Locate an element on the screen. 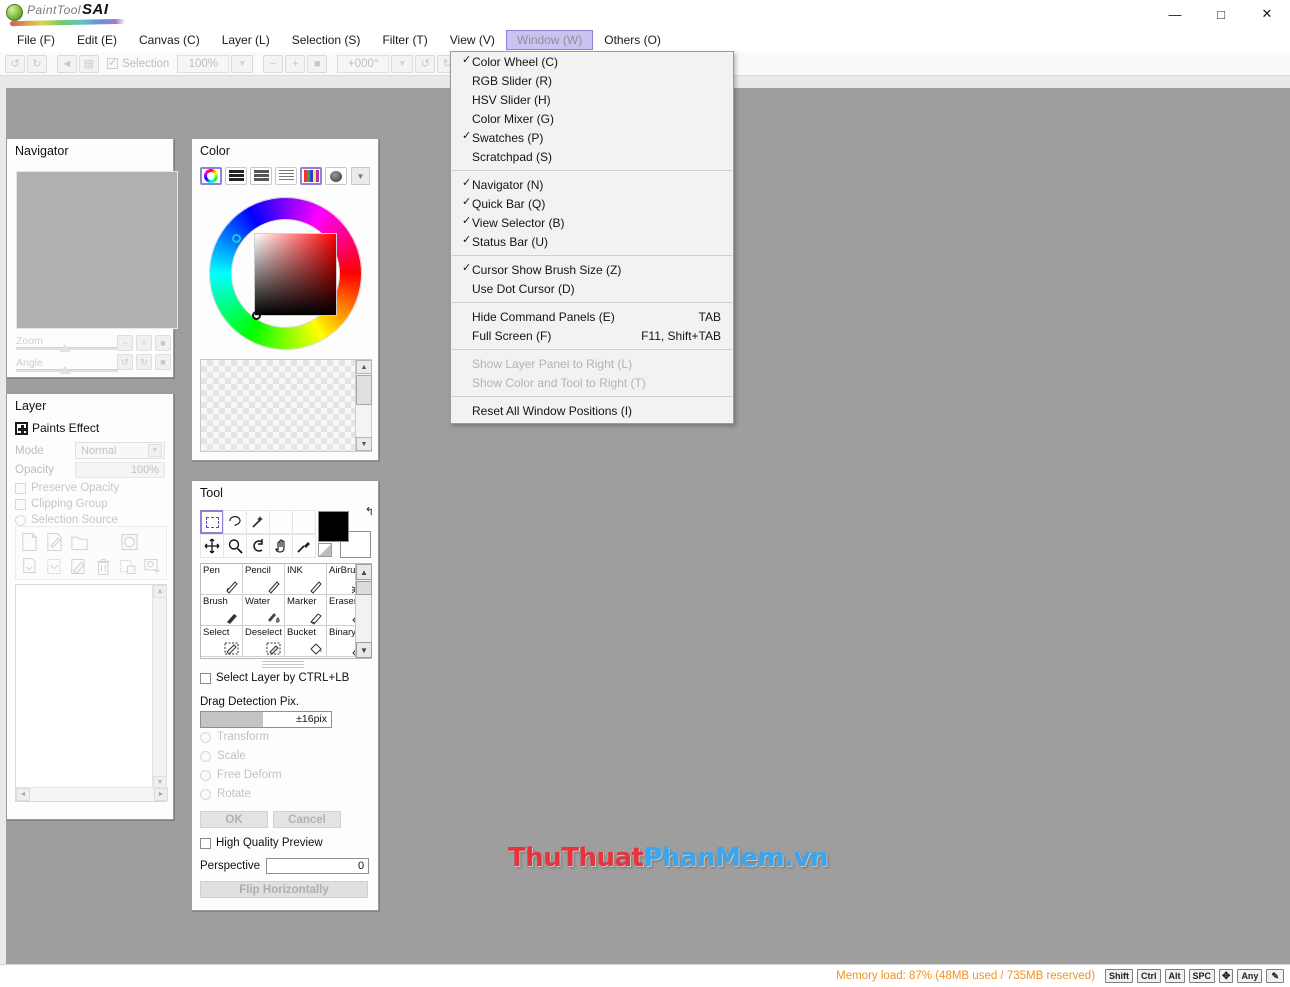  swatches-area: ▲ ▼ is located at coordinates (286, 405).